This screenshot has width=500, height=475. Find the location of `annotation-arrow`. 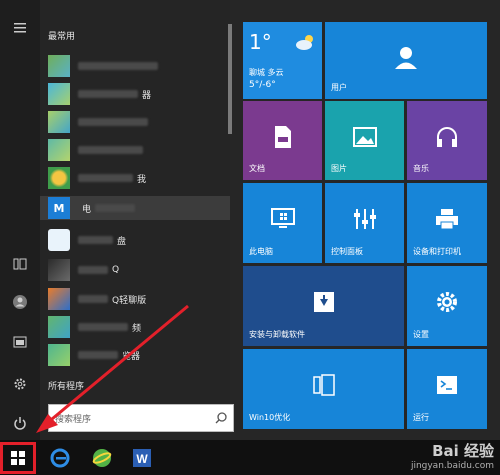

annotation-arrow is located at coordinates (112, 368).